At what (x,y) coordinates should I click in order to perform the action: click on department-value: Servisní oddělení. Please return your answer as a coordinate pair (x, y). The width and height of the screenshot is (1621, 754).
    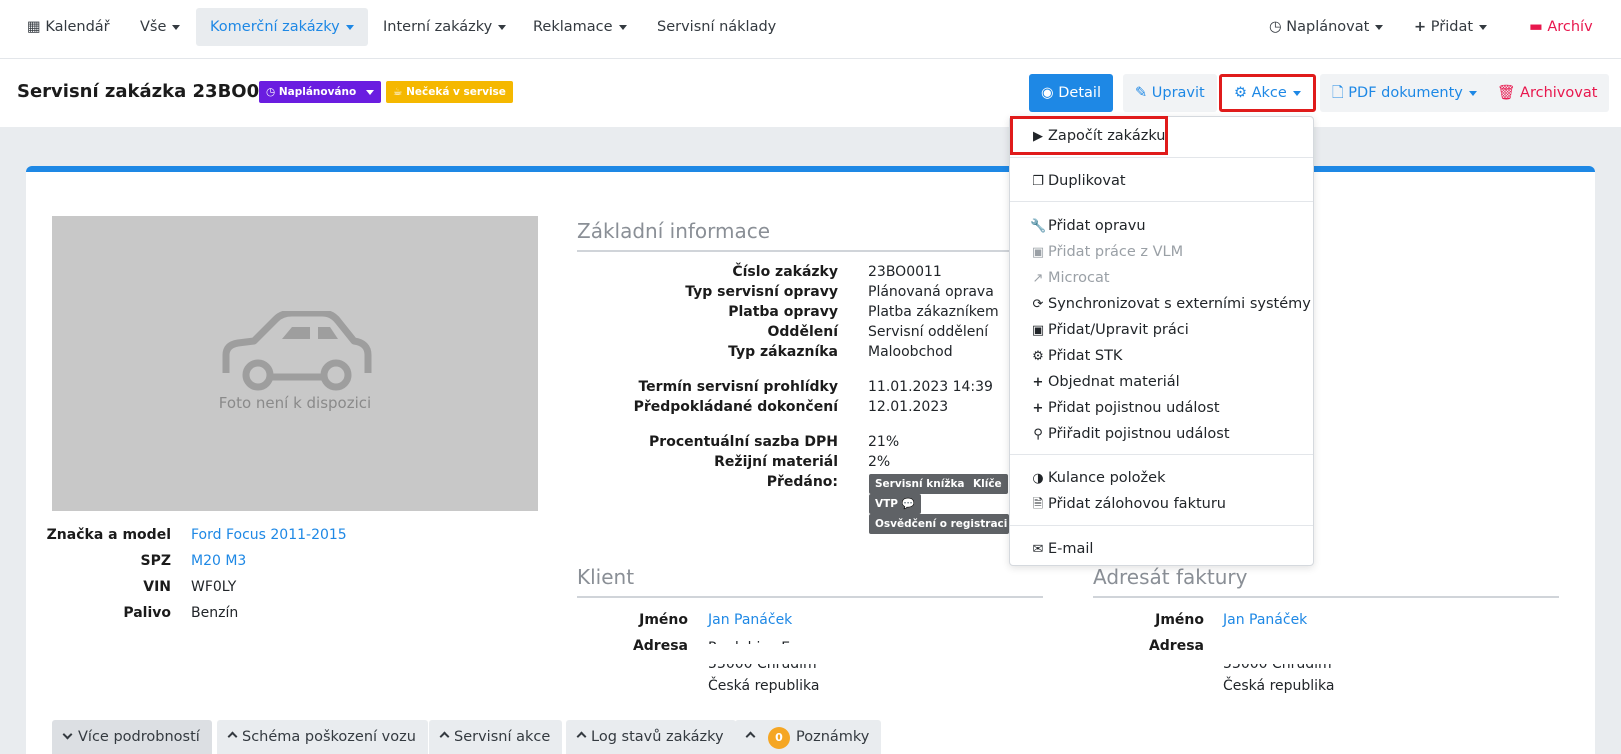
    Looking at the image, I should click on (928, 332).